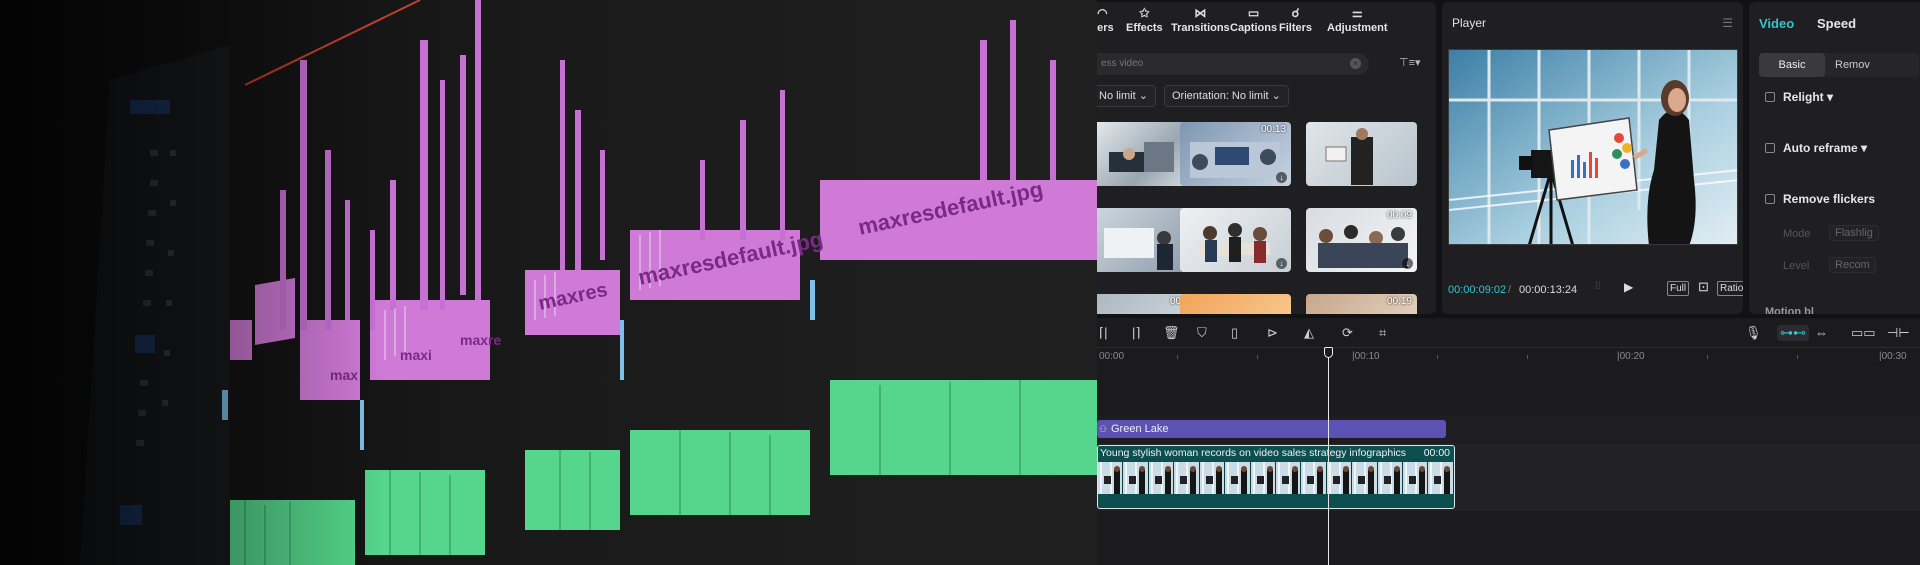  I want to click on tab-speed: Speed, so click(1836, 23).